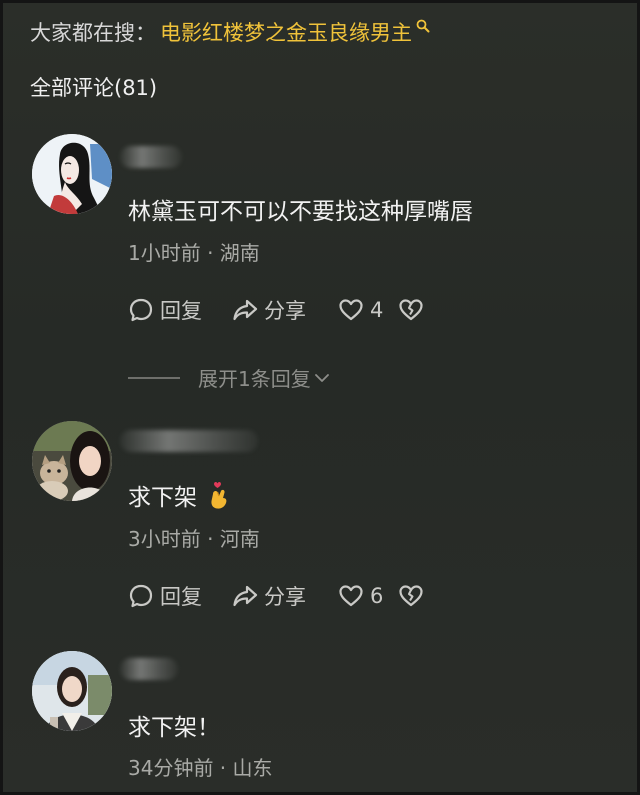 Image resolution: width=640 pixels, height=795 pixels. What do you see at coordinates (219, 495) in the screenshot?
I see `pinching-hand-heart-emoji-icon` at bounding box center [219, 495].